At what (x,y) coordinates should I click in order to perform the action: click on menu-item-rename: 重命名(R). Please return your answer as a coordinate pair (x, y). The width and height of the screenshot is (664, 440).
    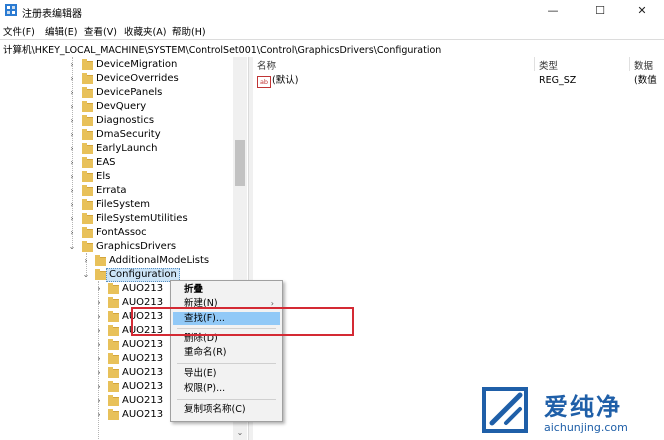
    Looking at the image, I should click on (226, 352).